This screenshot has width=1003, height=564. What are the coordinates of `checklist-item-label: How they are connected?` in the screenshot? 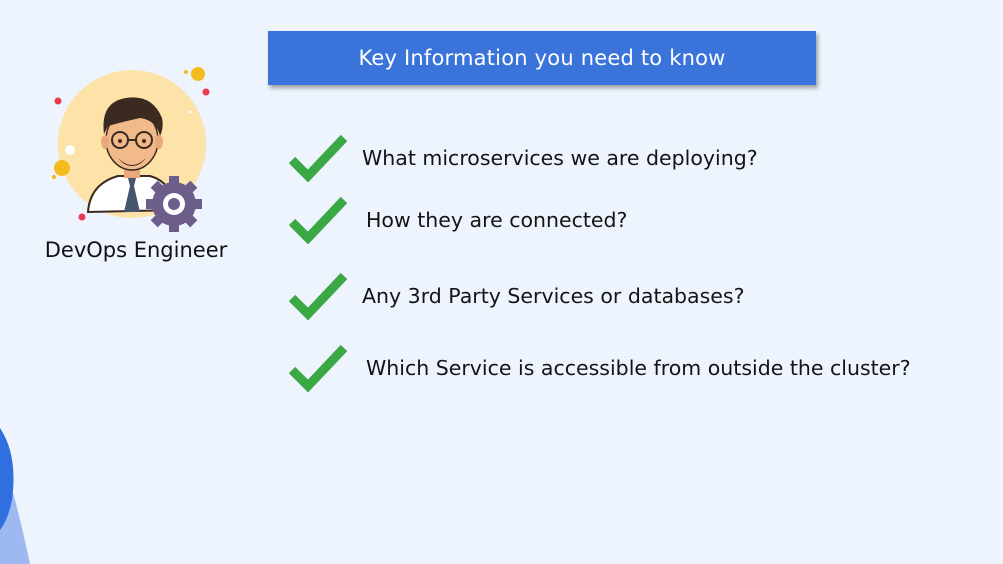 It's located at (497, 220).